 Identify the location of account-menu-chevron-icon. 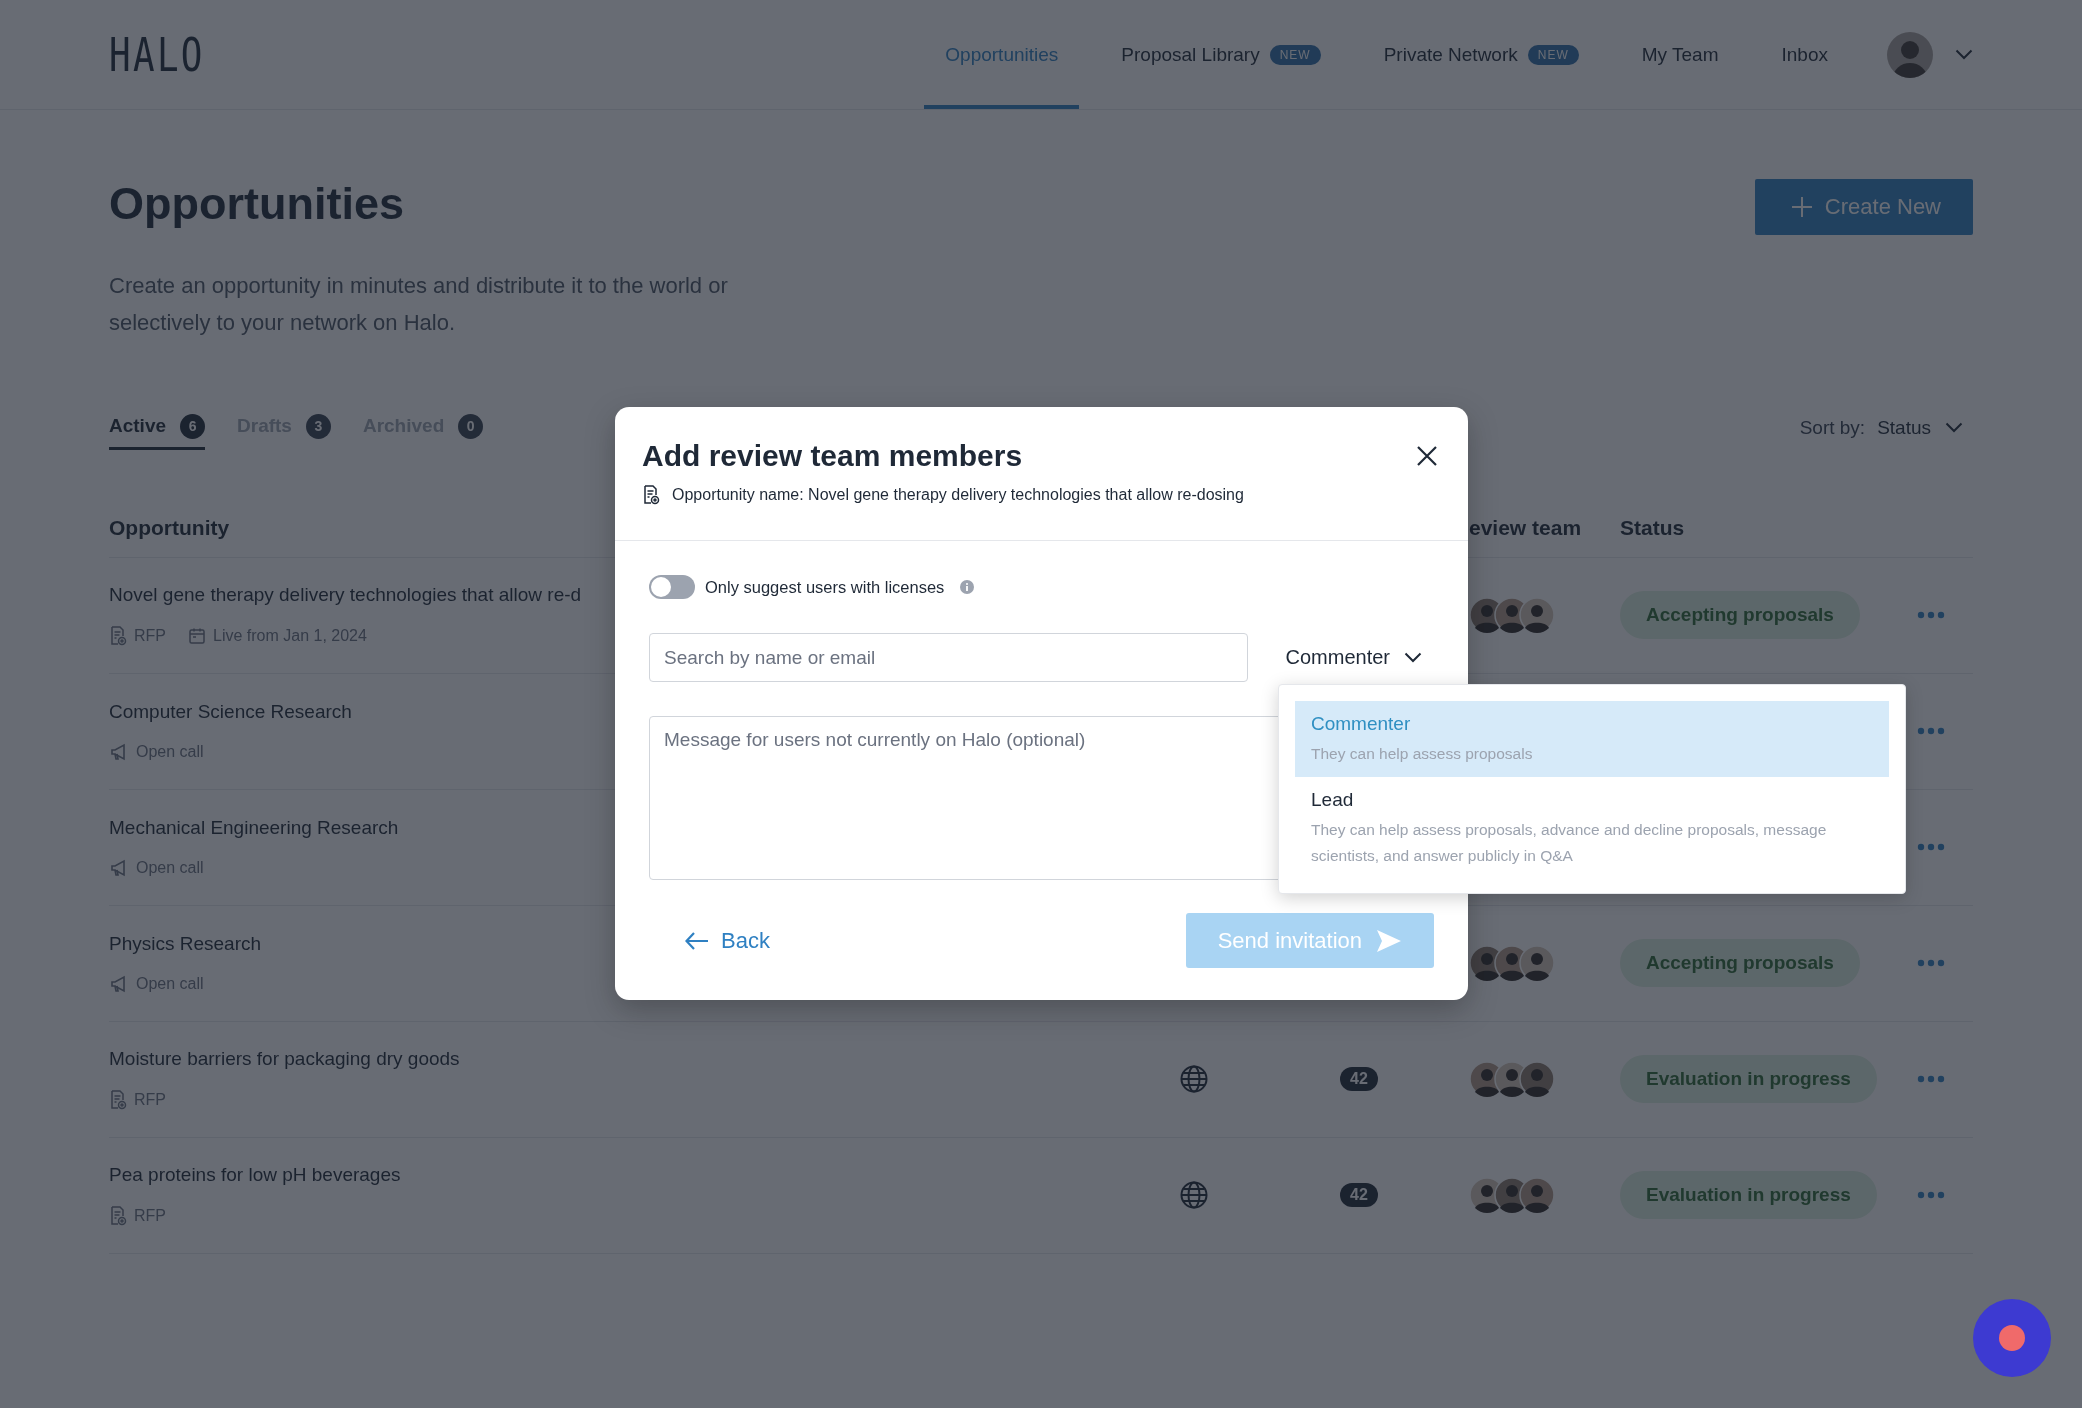
(1964, 54).